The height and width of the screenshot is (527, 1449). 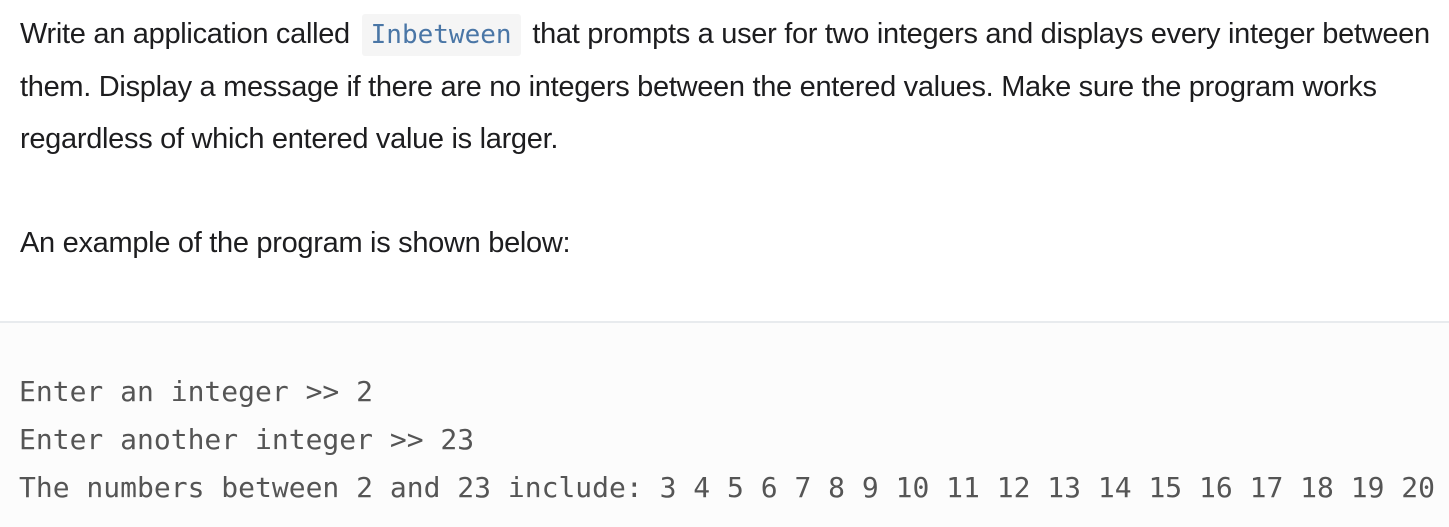 What do you see at coordinates (247, 439) in the screenshot?
I see `output-line-2: Enter another integer >> 23` at bounding box center [247, 439].